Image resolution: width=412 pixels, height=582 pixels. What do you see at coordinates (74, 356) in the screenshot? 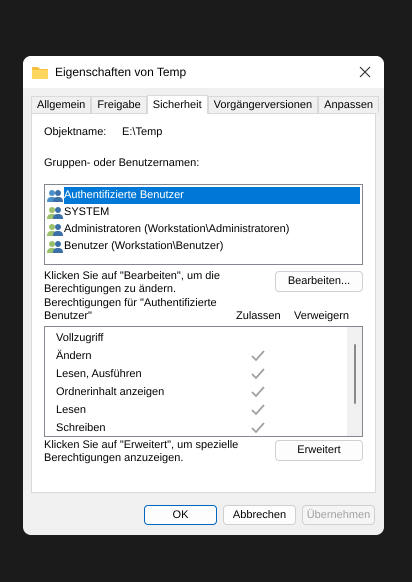
I see `permission-name: Ändern` at bounding box center [74, 356].